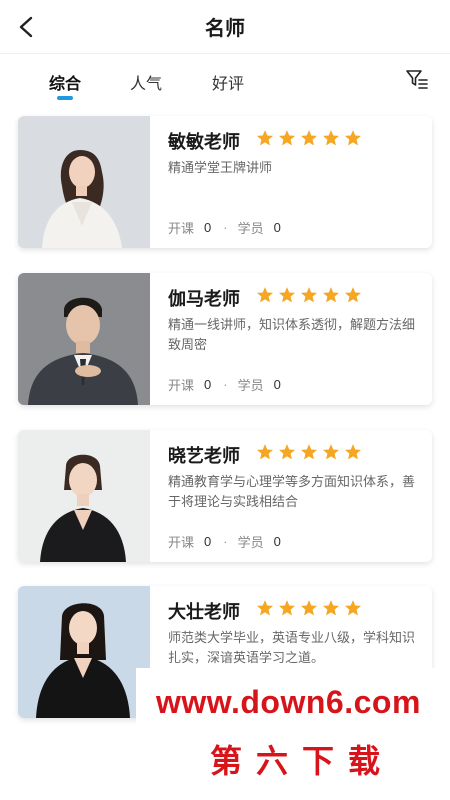  What do you see at coordinates (204, 456) in the screenshot?
I see `teacher-name: 晓艺老师` at bounding box center [204, 456].